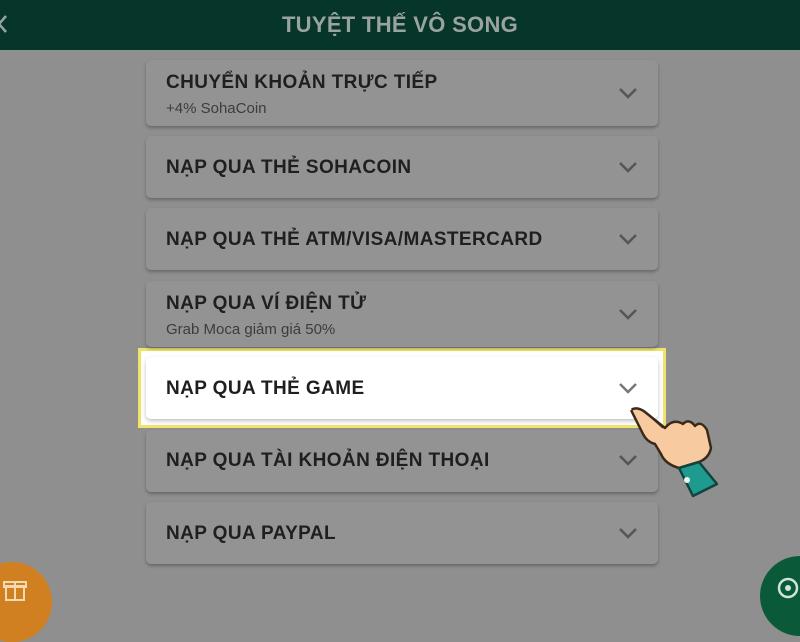  What do you see at coordinates (328, 460) in the screenshot?
I see `payment-item-label: NẠP QUA TÀI KHOẢN ĐIỆN THOẠI` at bounding box center [328, 460].